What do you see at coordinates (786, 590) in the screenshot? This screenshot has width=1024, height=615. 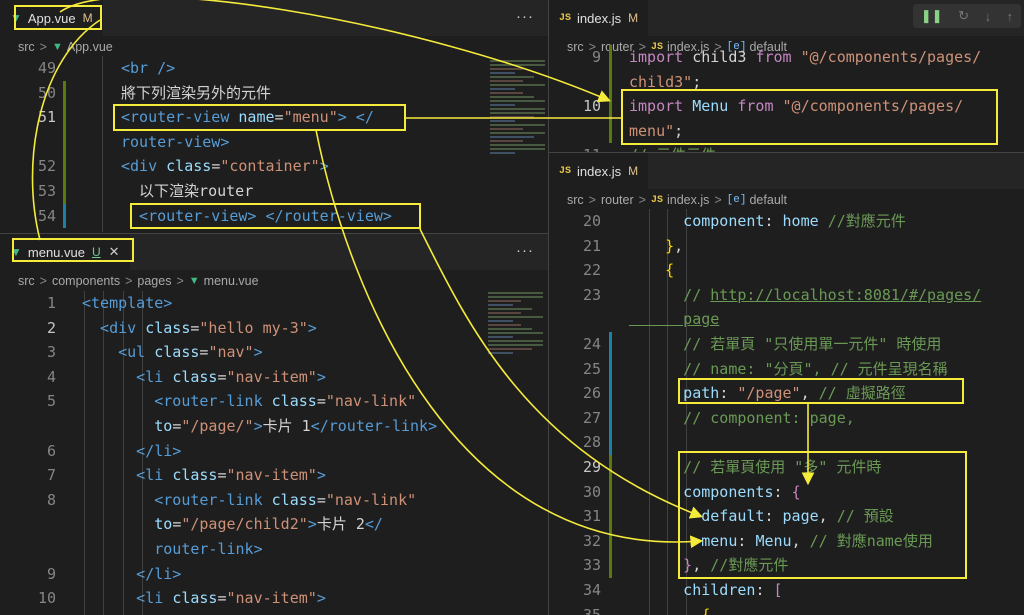 I see `code-line: 34 children: [` at bounding box center [786, 590].